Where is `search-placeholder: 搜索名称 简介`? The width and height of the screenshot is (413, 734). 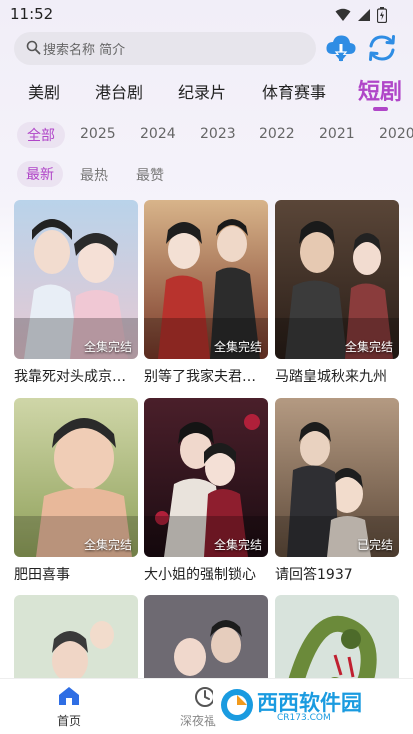
search-placeholder: 搜索名称 简介 is located at coordinates (84, 50).